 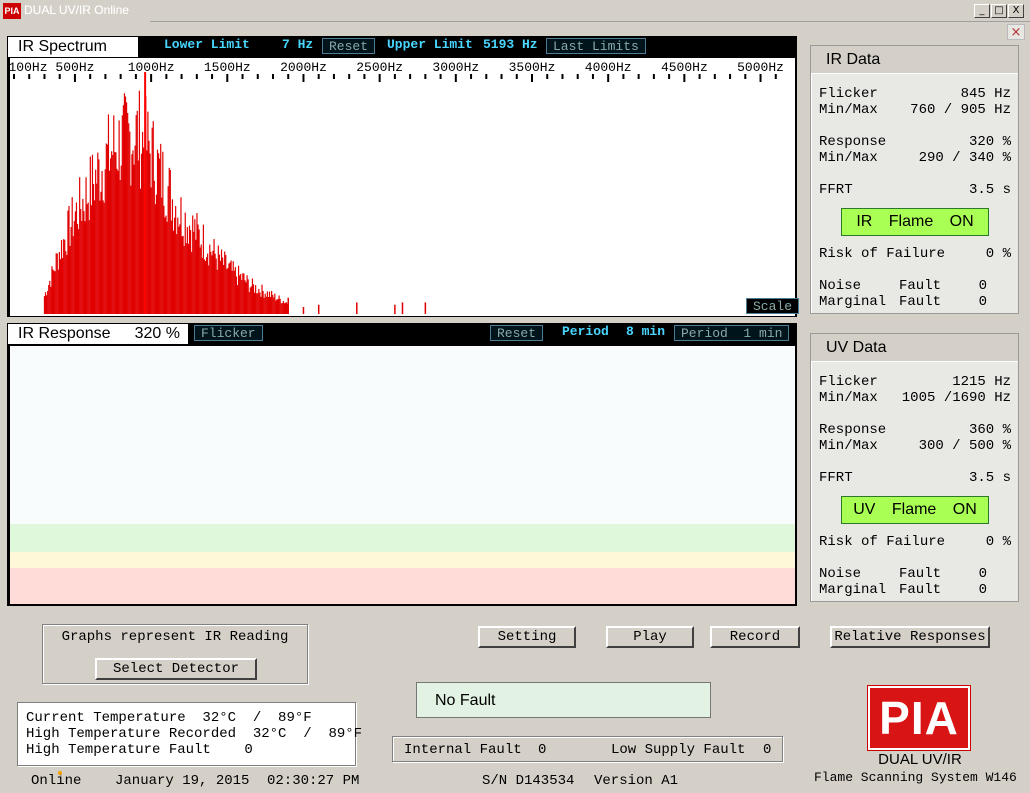 I want to click on ir-risk-label: Risk of Failure, so click(x=882, y=254).